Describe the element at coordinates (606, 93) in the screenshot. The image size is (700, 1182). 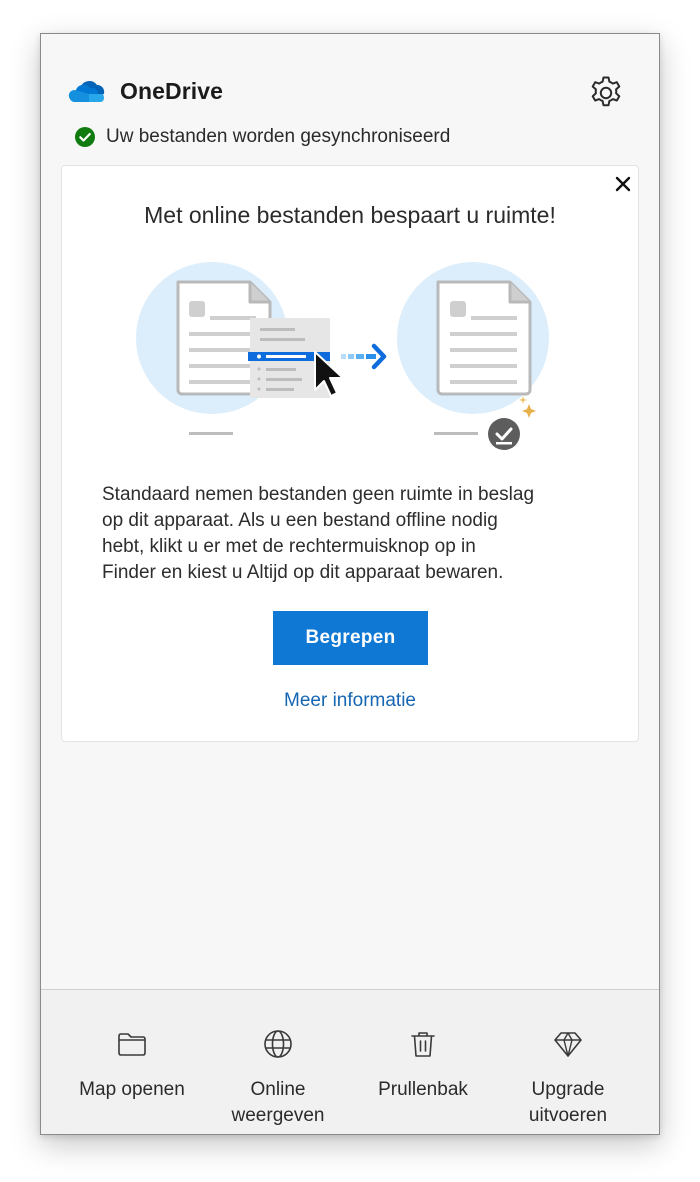
I see `gear-icon` at that location.